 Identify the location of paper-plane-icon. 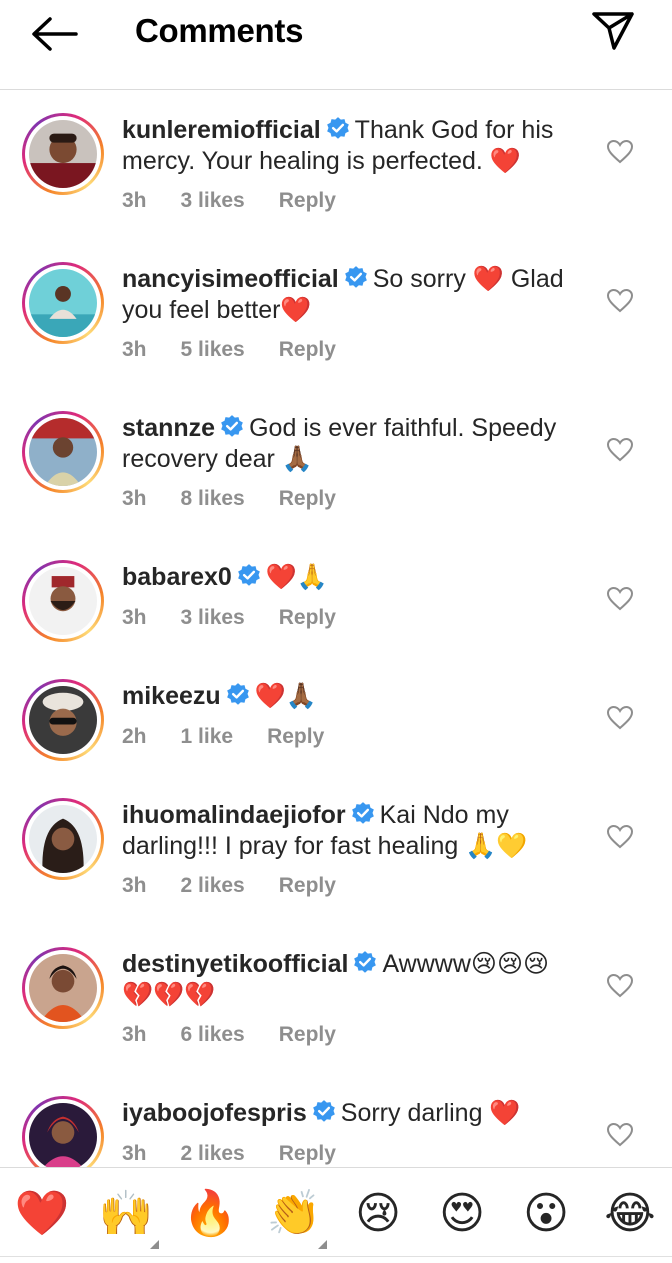
(613, 31).